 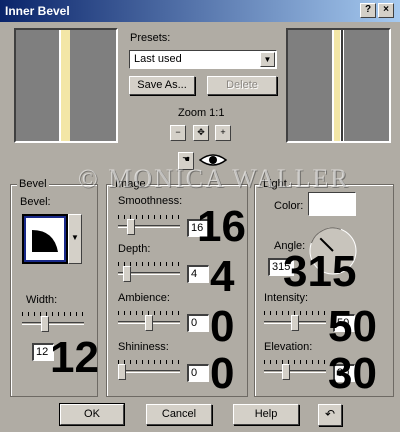 I want to click on intensity-slider, so click(x=295, y=322).